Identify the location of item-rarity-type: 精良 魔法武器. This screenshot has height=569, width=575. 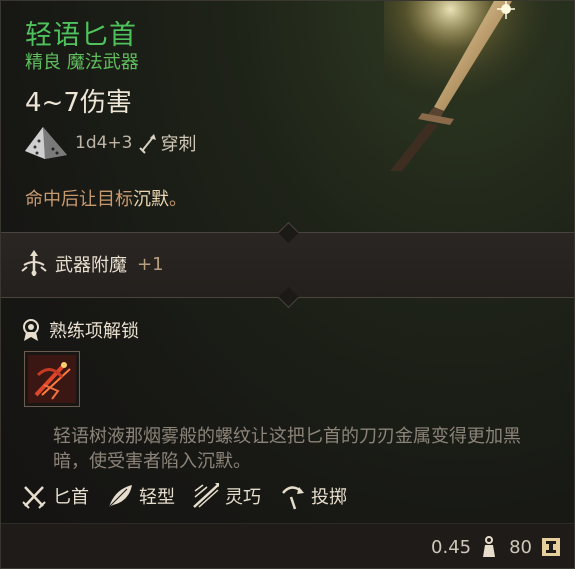
(82, 62).